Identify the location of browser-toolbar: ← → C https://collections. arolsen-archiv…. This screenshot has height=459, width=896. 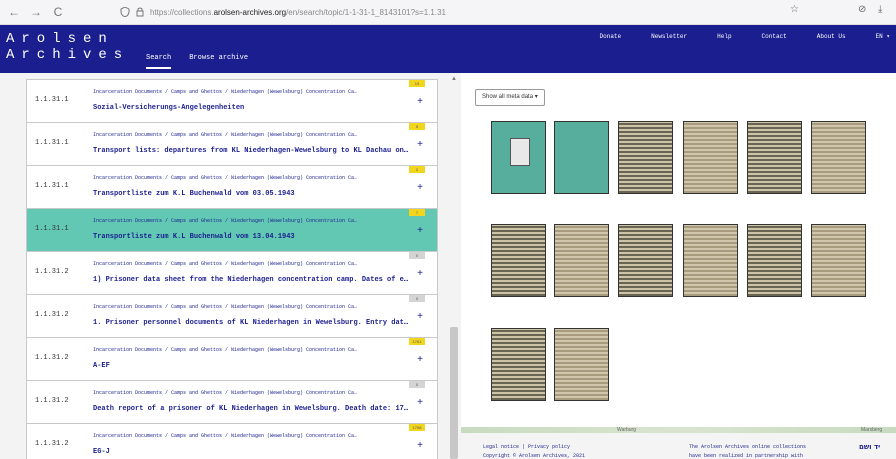
(448, 12).